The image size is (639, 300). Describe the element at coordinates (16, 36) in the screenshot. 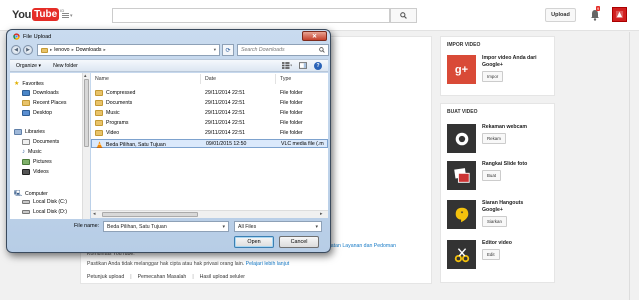

I see `chrome-icon` at that location.